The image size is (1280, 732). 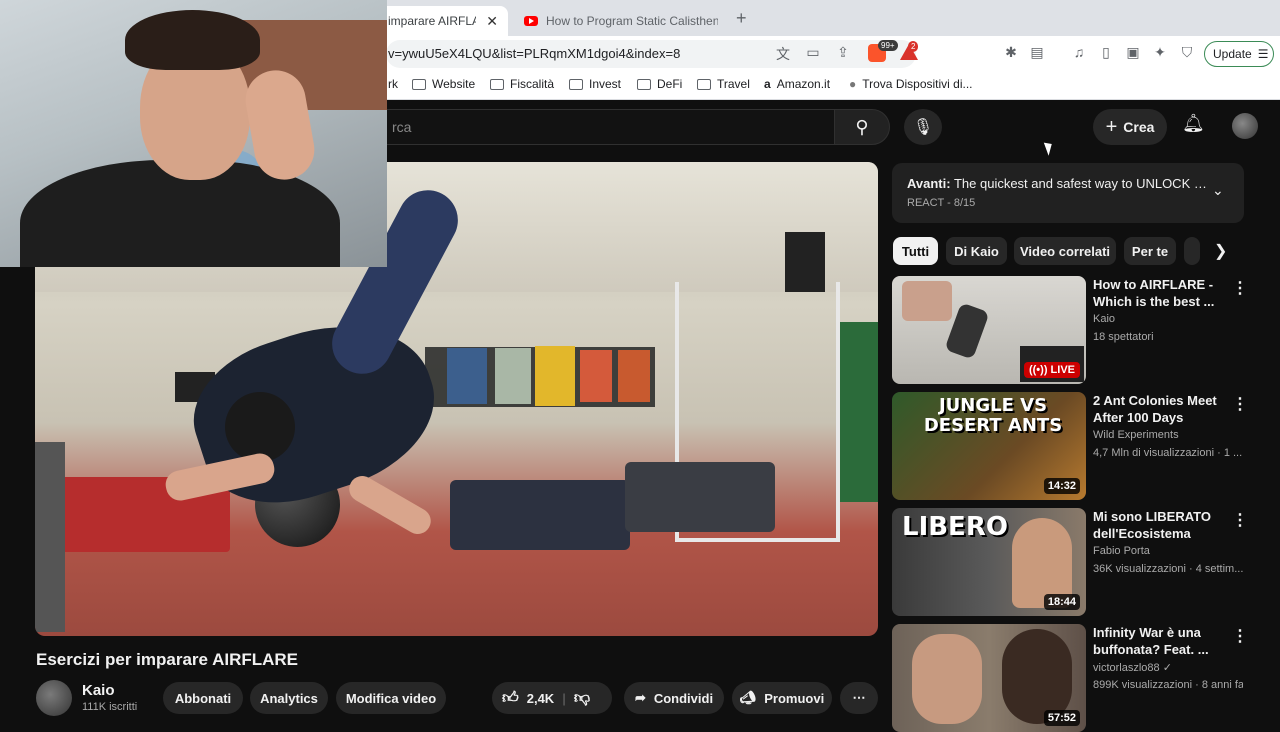 What do you see at coordinates (1065, 251) in the screenshot?
I see `chip-related: Video correlati` at bounding box center [1065, 251].